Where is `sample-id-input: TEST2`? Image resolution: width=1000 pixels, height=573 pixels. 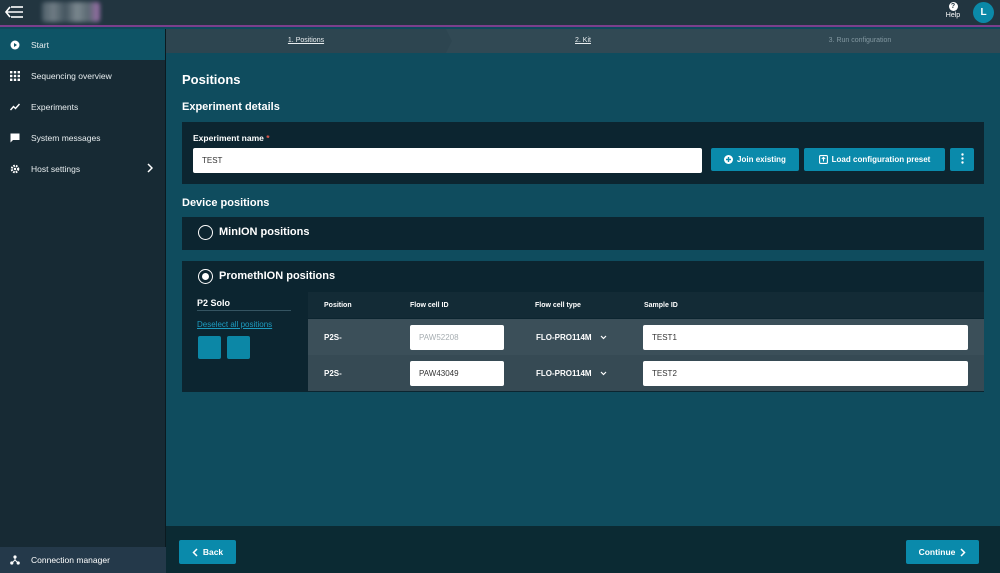 sample-id-input: TEST2 is located at coordinates (805, 373).